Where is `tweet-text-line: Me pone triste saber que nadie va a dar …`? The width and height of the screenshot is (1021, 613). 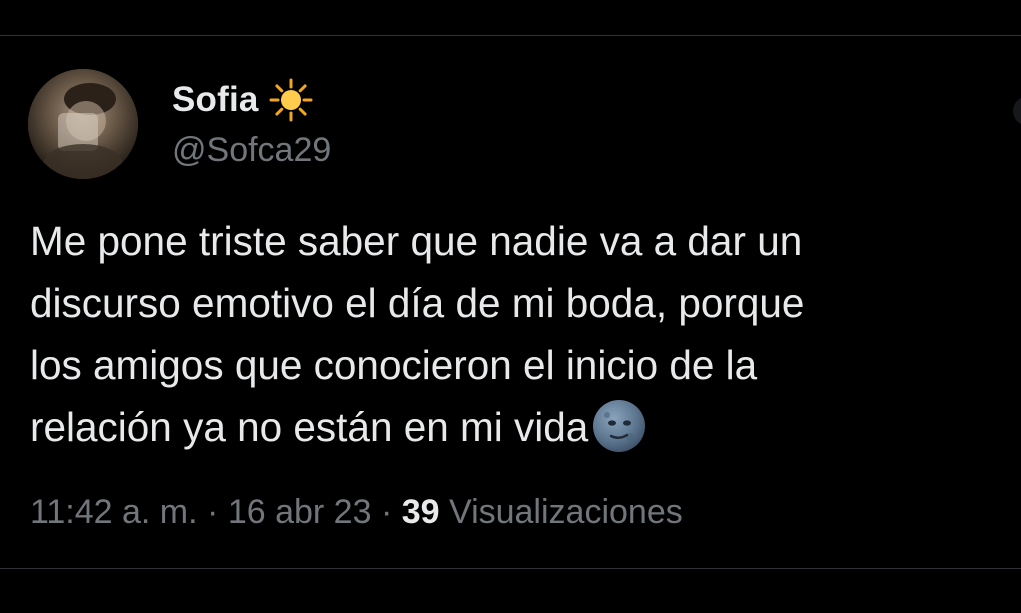
tweet-text-line: Me pone triste saber que nadie va a dar … is located at coordinates (416, 241).